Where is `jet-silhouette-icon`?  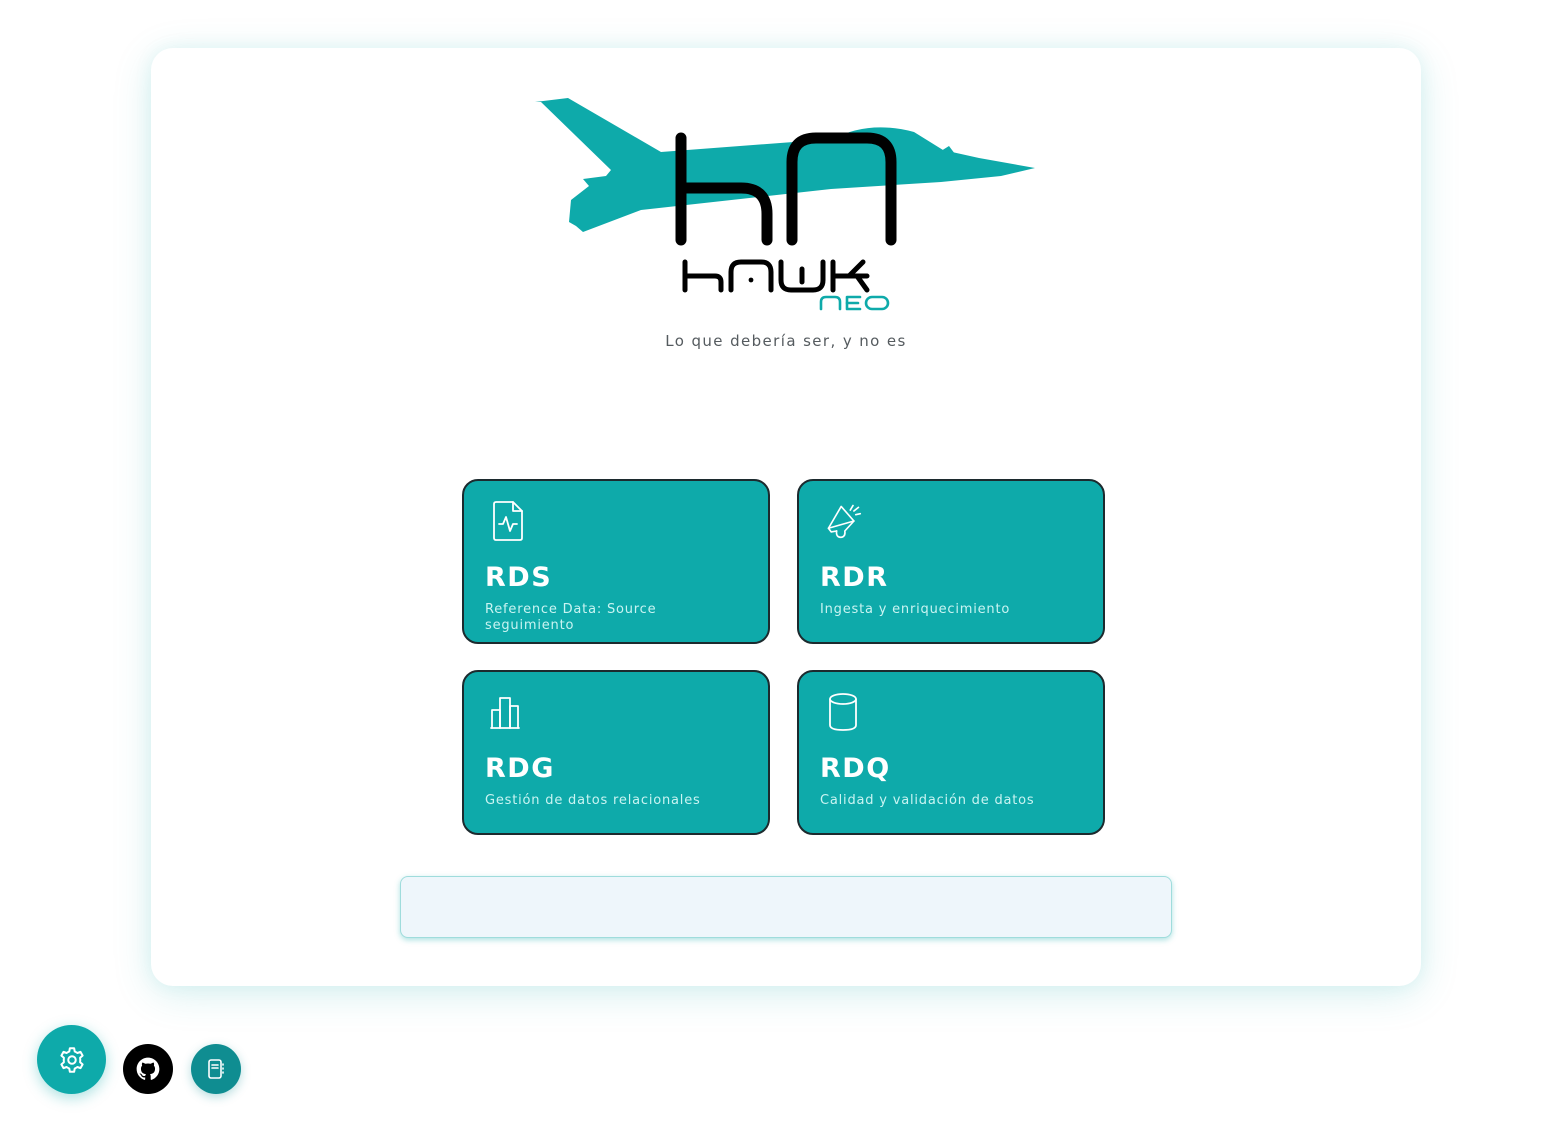 jet-silhouette-icon is located at coordinates (785, 165).